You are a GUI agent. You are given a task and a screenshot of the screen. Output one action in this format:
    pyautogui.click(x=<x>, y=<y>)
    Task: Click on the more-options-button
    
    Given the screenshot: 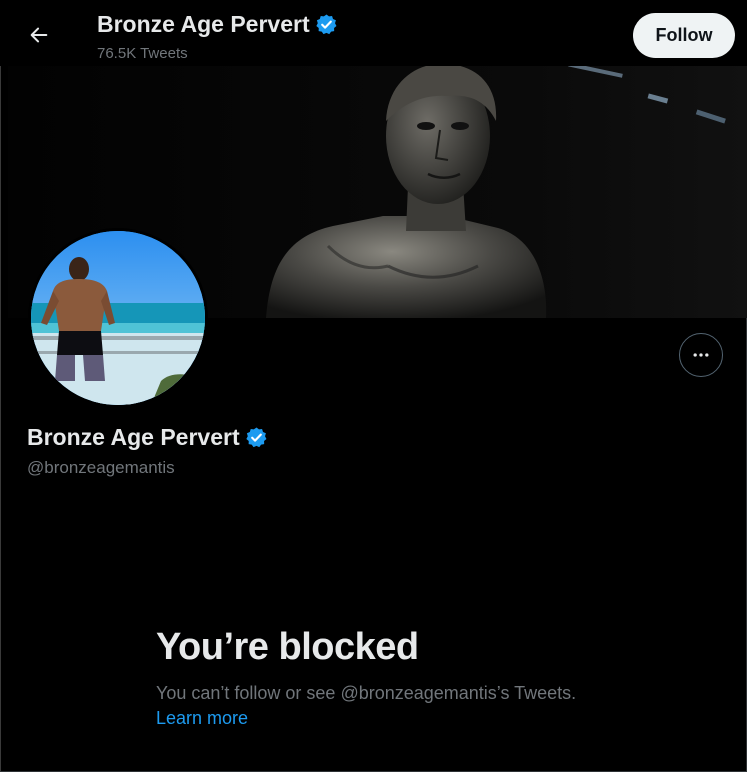 What is the action you would take?
    pyautogui.click(x=701, y=355)
    